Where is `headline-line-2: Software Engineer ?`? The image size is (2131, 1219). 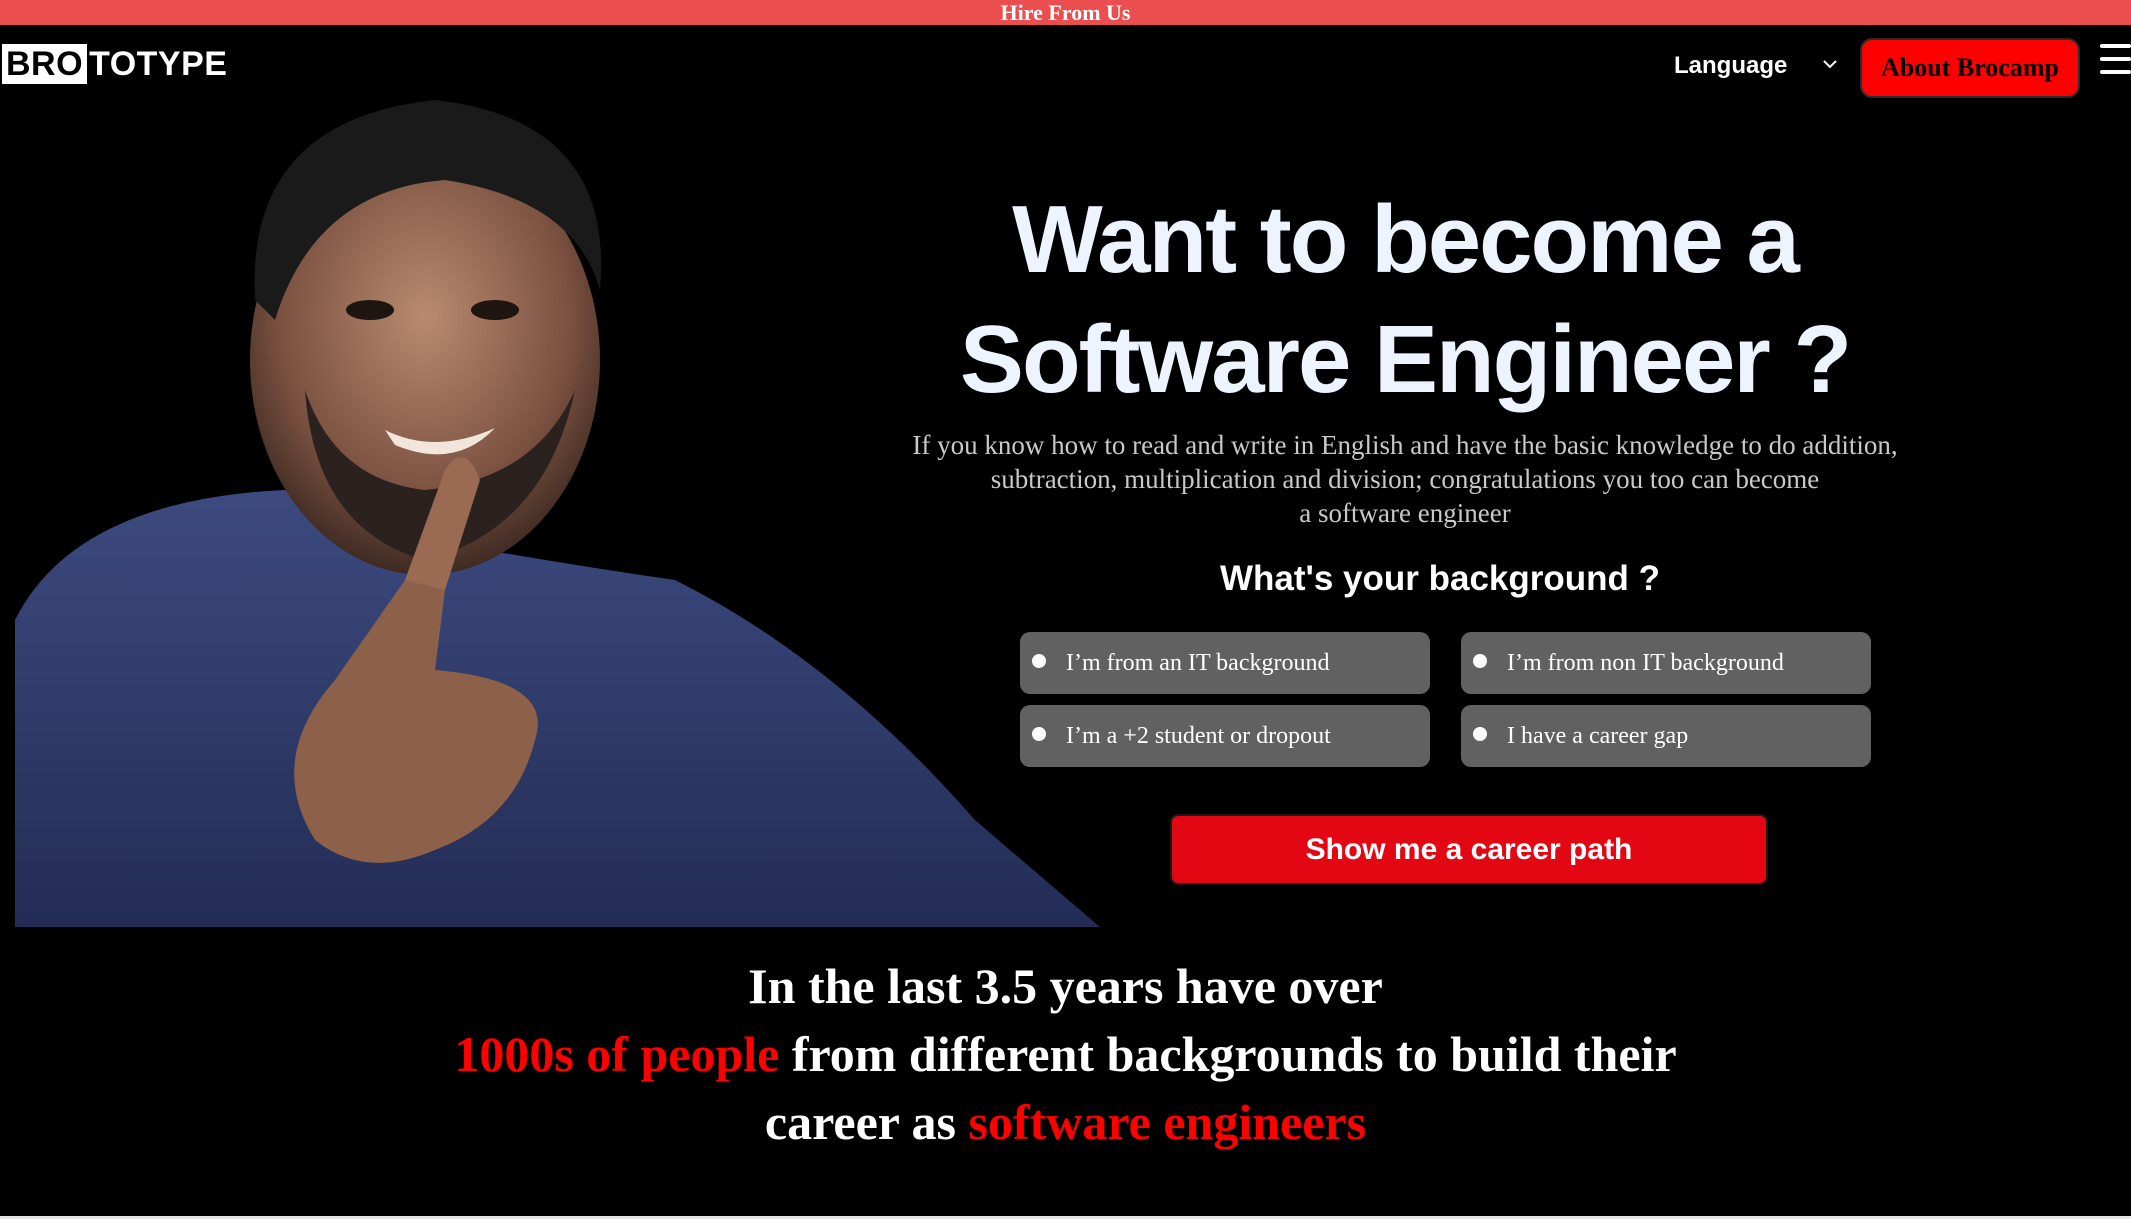
headline-line-2: Software Engineer ? is located at coordinates (1405, 359).